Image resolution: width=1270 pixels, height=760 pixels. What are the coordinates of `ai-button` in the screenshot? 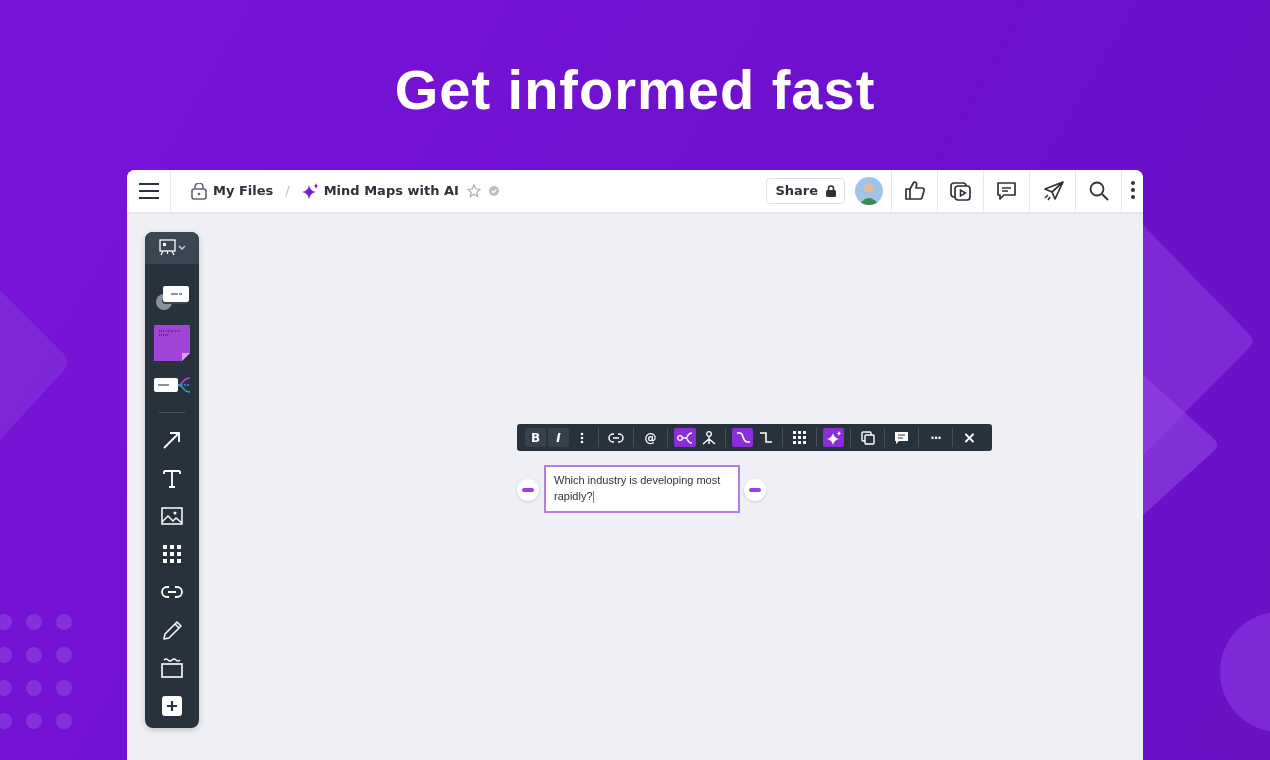 It's located at (833, 437).